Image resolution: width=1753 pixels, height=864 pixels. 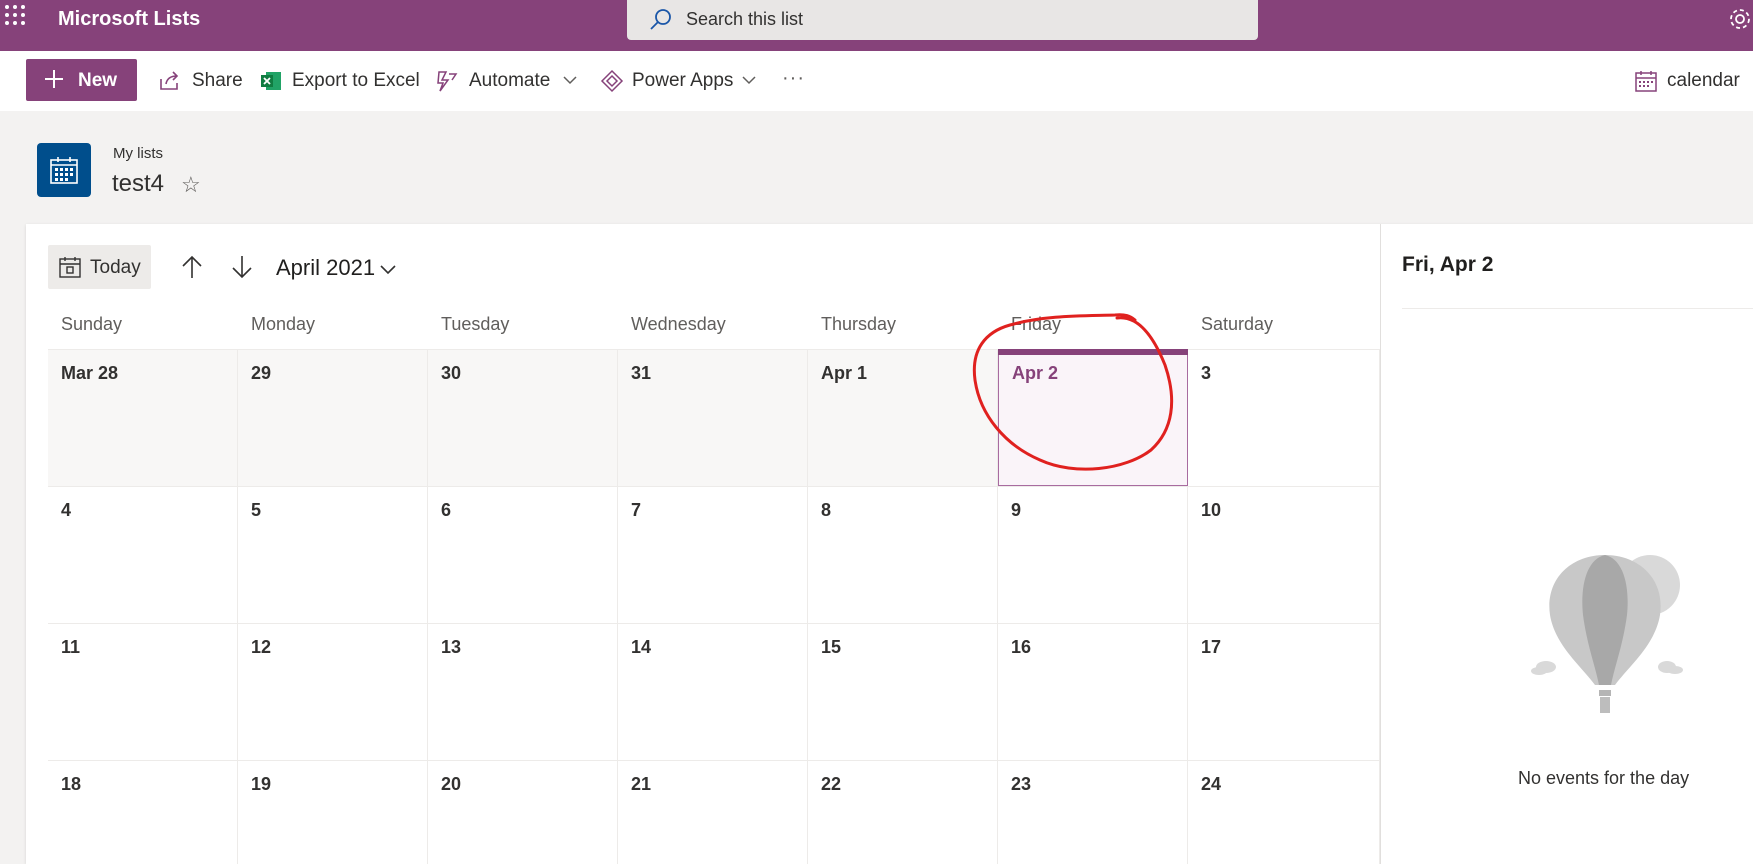 I want to click on new-button: New, so click(x=81, y=80).